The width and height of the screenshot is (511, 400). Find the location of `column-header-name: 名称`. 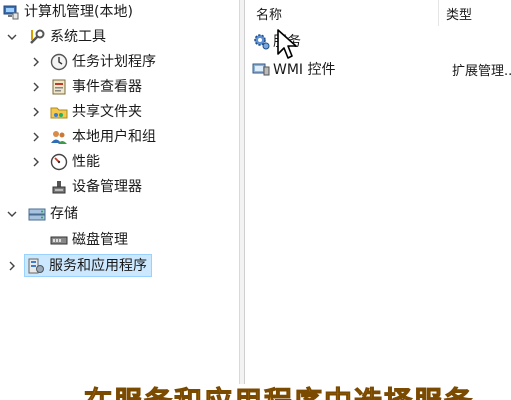

column-header-name: 名称 is located at coordinates (269, 13).